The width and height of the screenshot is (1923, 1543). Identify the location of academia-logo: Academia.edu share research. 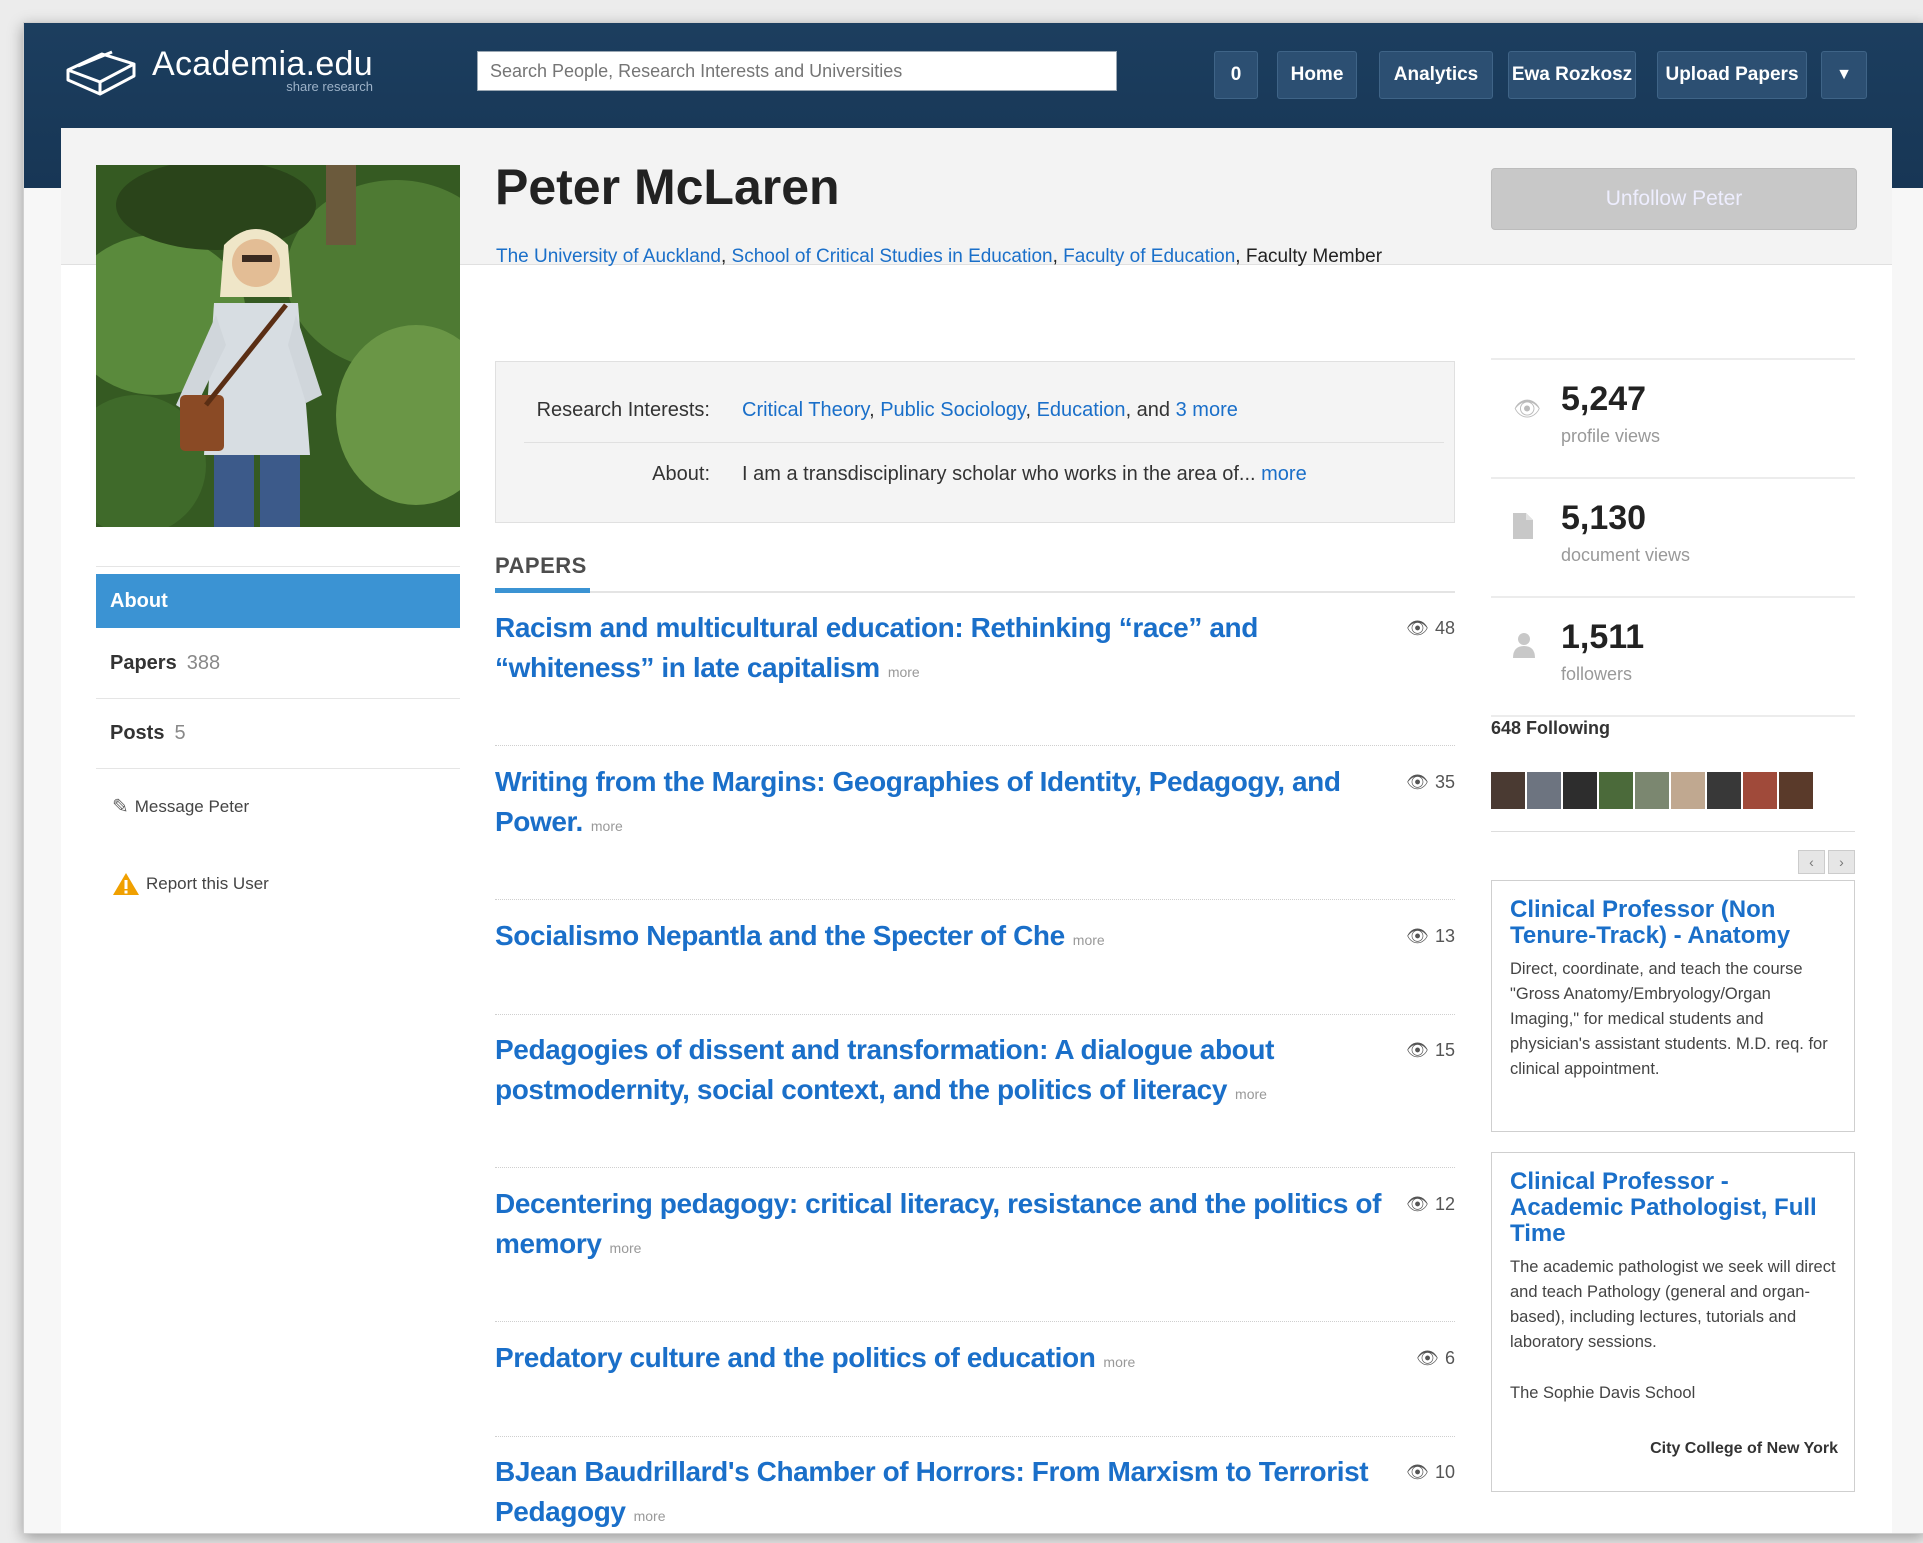
(217, 70).